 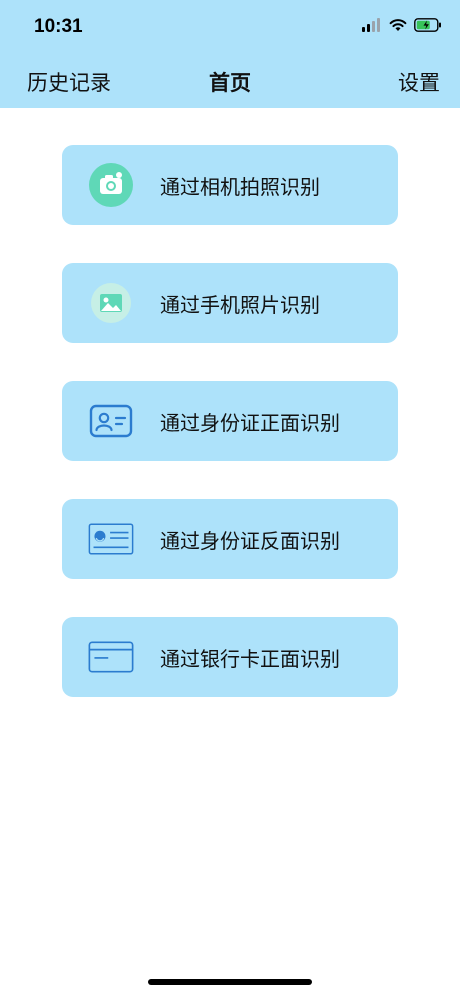 What do you see at coordinates (230, 83) in the screenshot?
I see `page-title-text: 首页` at bounding box center [230, 83].